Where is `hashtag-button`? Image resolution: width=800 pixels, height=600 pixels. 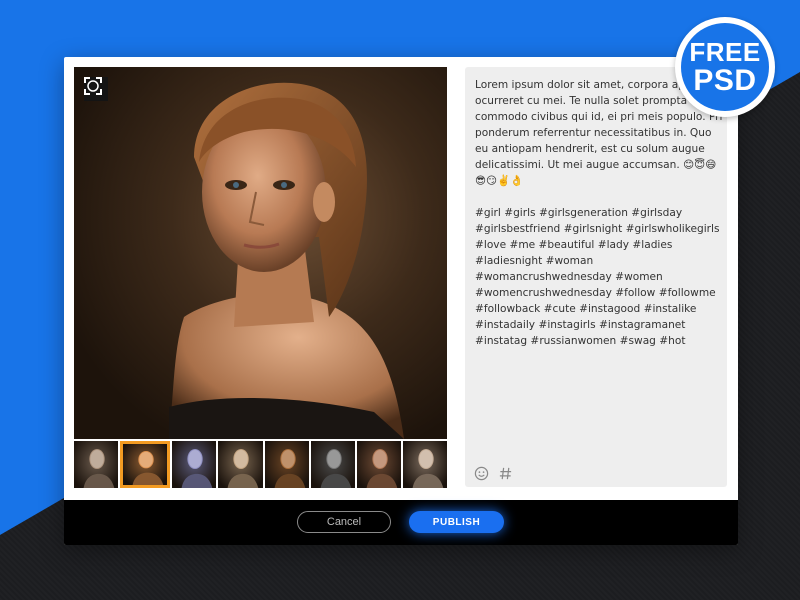
hashtag-button is located at coordinates (505, 473).